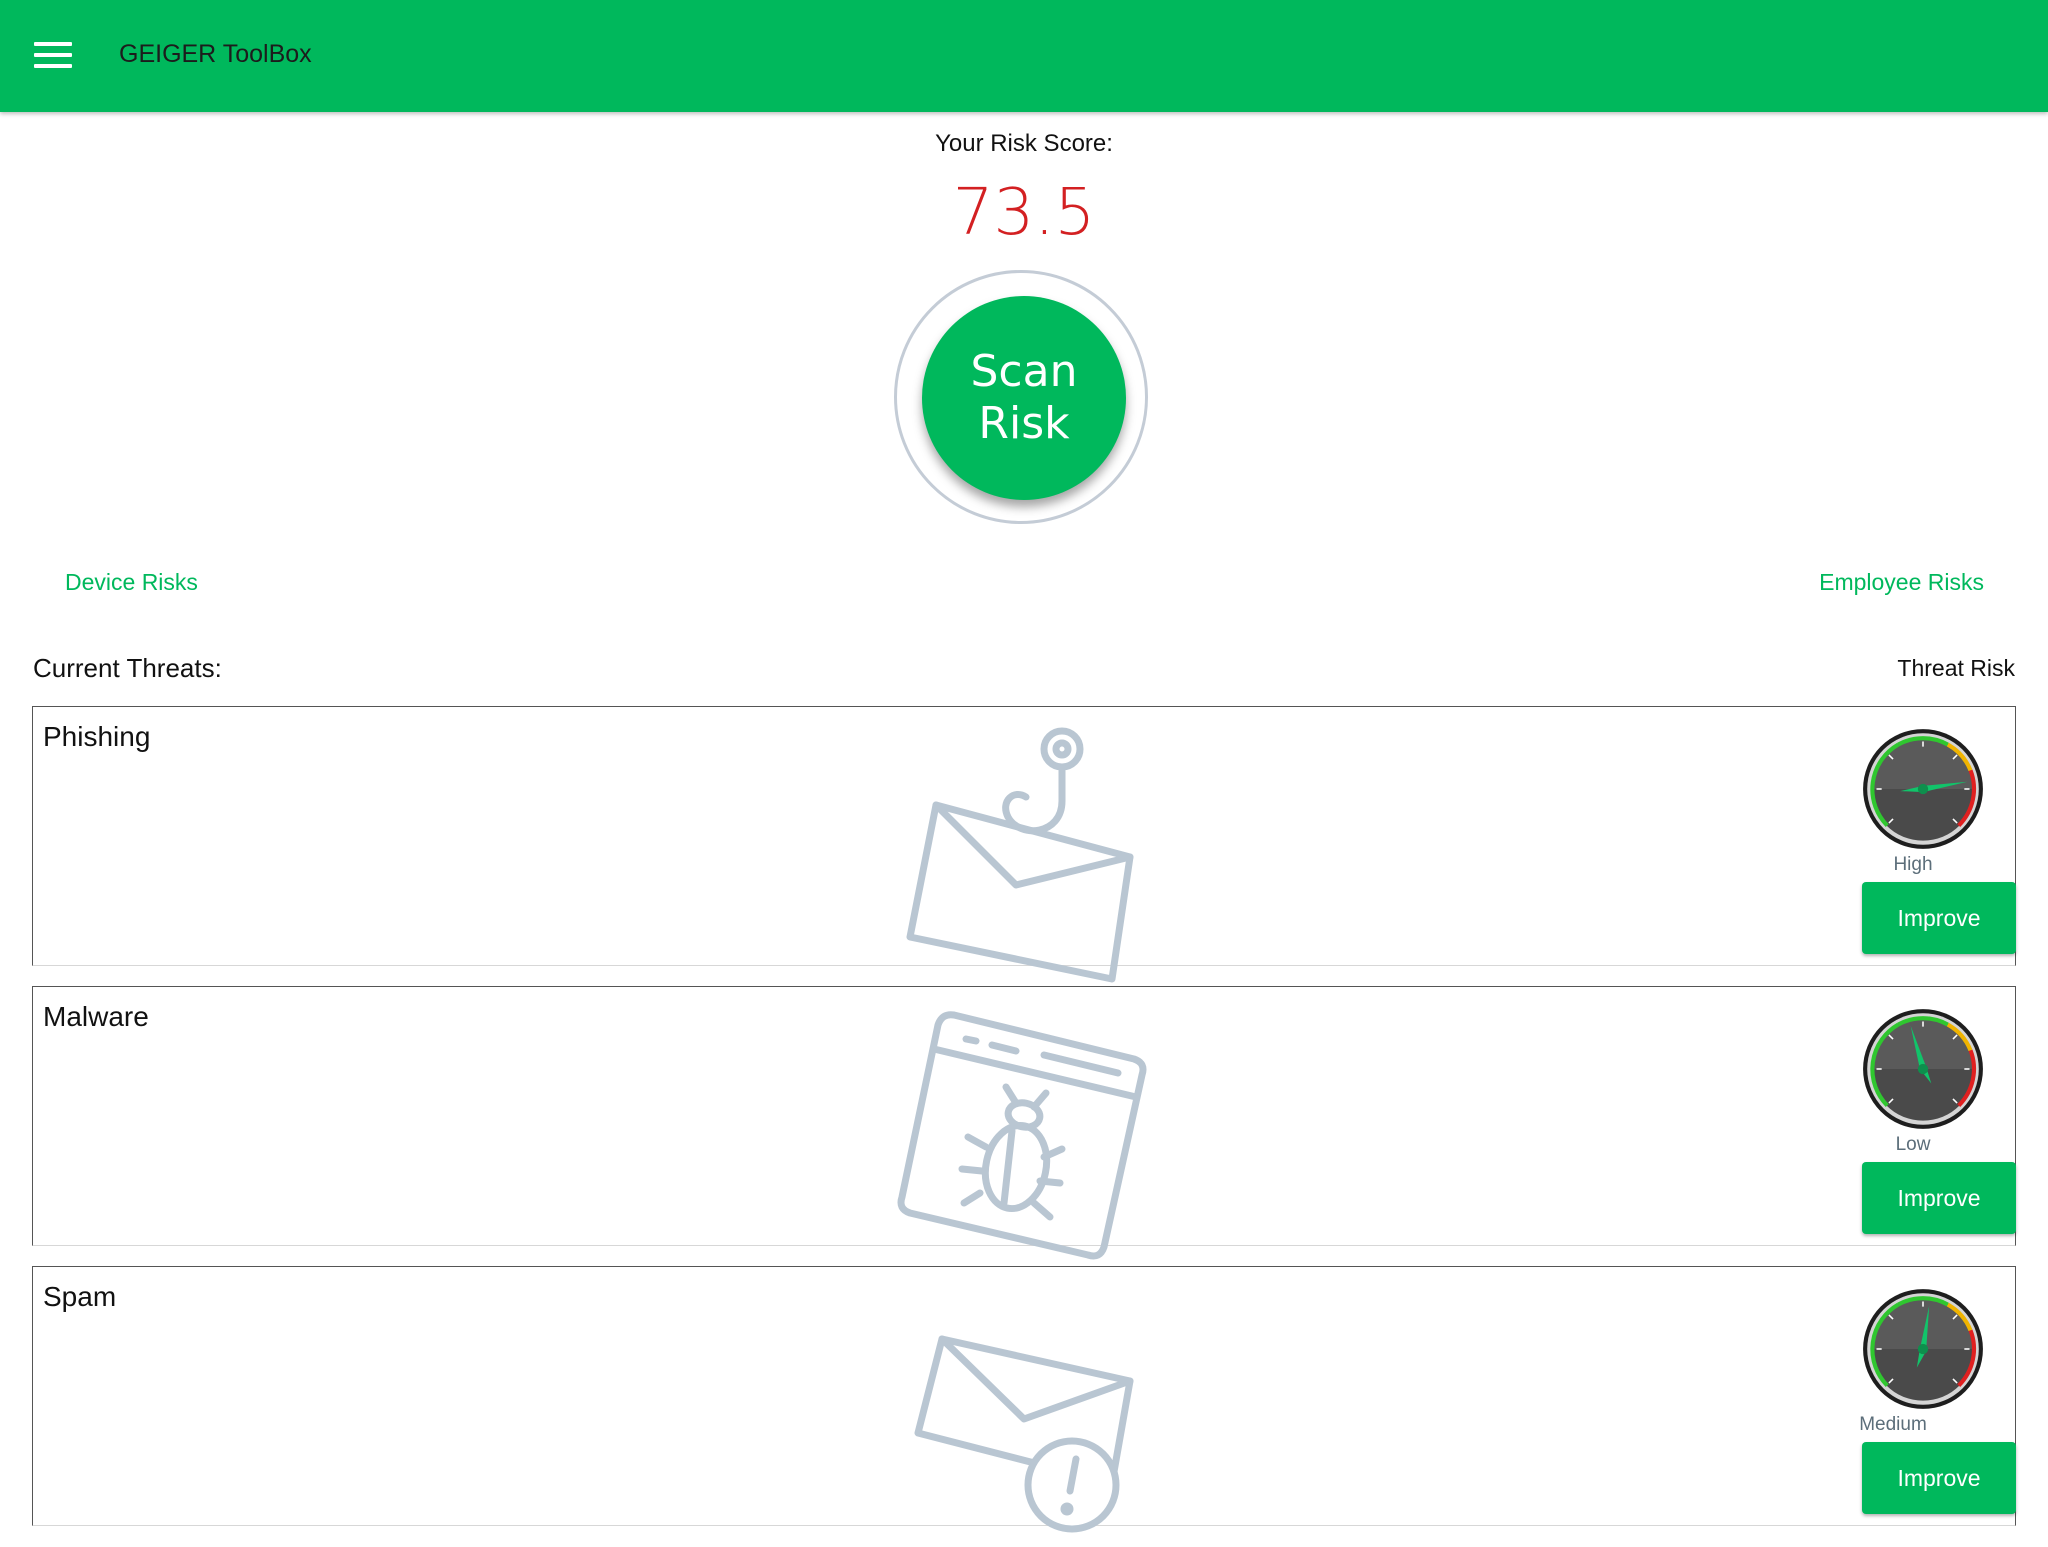  I want to click on phishing-envelope-hook-icon, so click(1020, 855).